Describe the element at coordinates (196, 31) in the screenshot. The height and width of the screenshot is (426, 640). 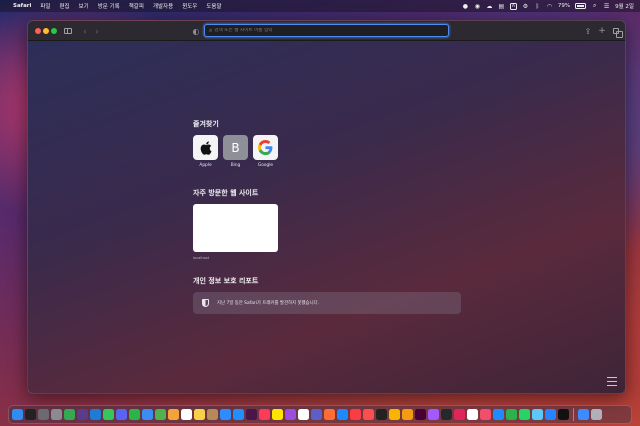
I see `privacy-report-button: ◐` at that location.